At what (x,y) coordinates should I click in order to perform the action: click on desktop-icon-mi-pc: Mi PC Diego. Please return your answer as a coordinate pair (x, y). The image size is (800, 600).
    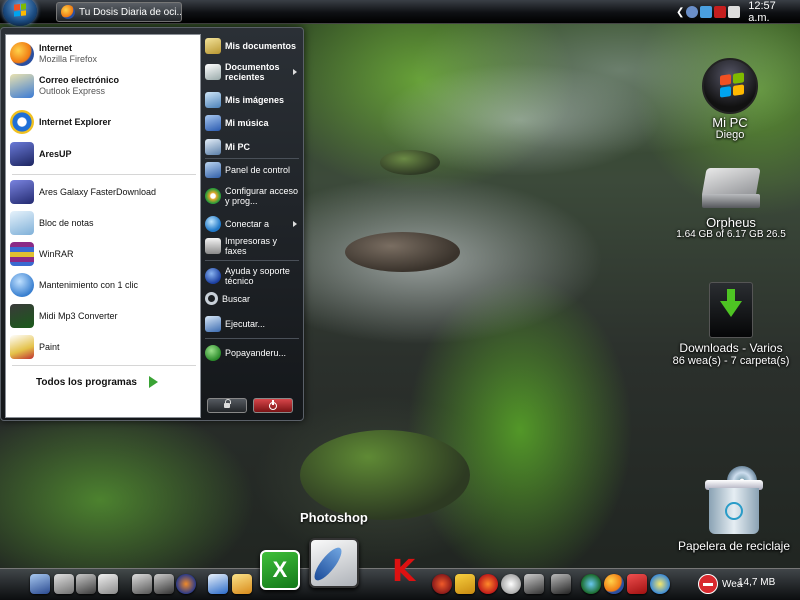
    Looking at the image, I should click on (730, 99).